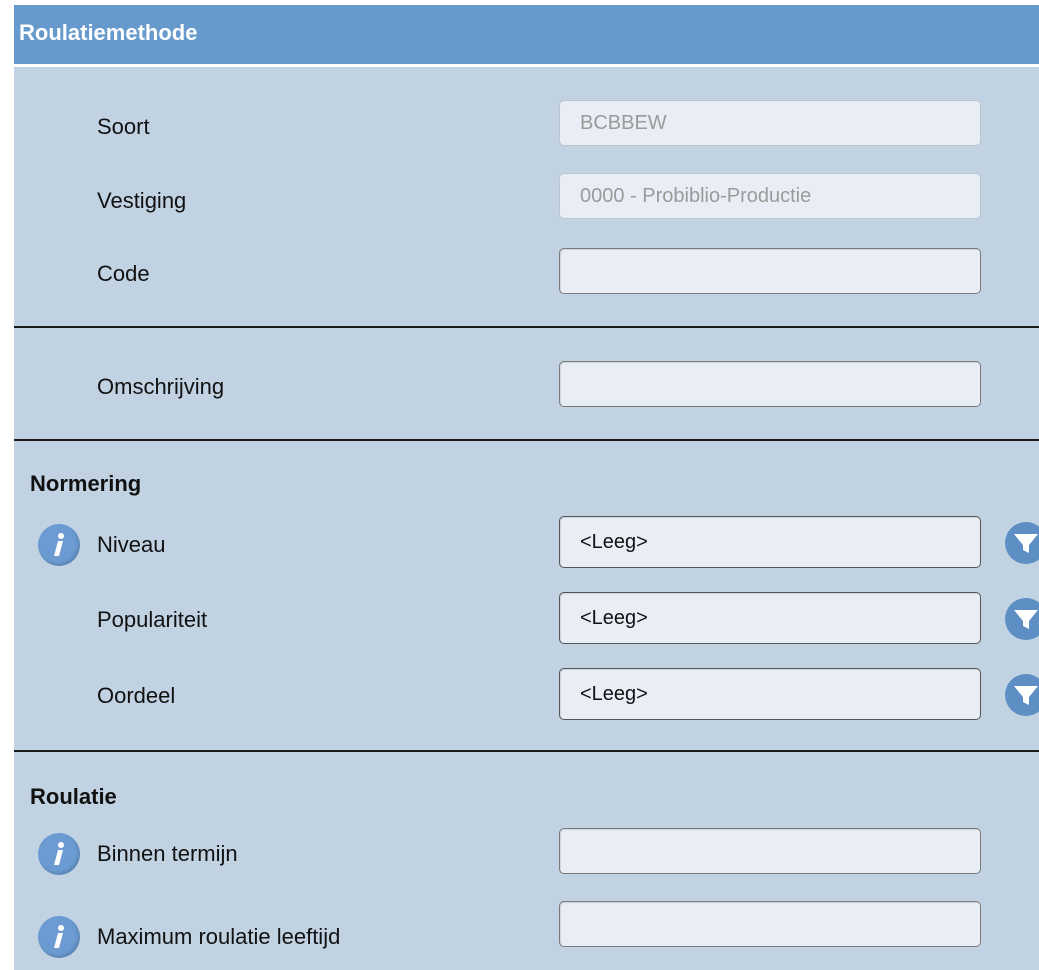 Image resolution: width=1039 pixels, height=970 pixels. What do you see at coordinates (770, 542) in the screenshot?
I see `niveau-select: <Leeg>` at bounding box center [770, 542].